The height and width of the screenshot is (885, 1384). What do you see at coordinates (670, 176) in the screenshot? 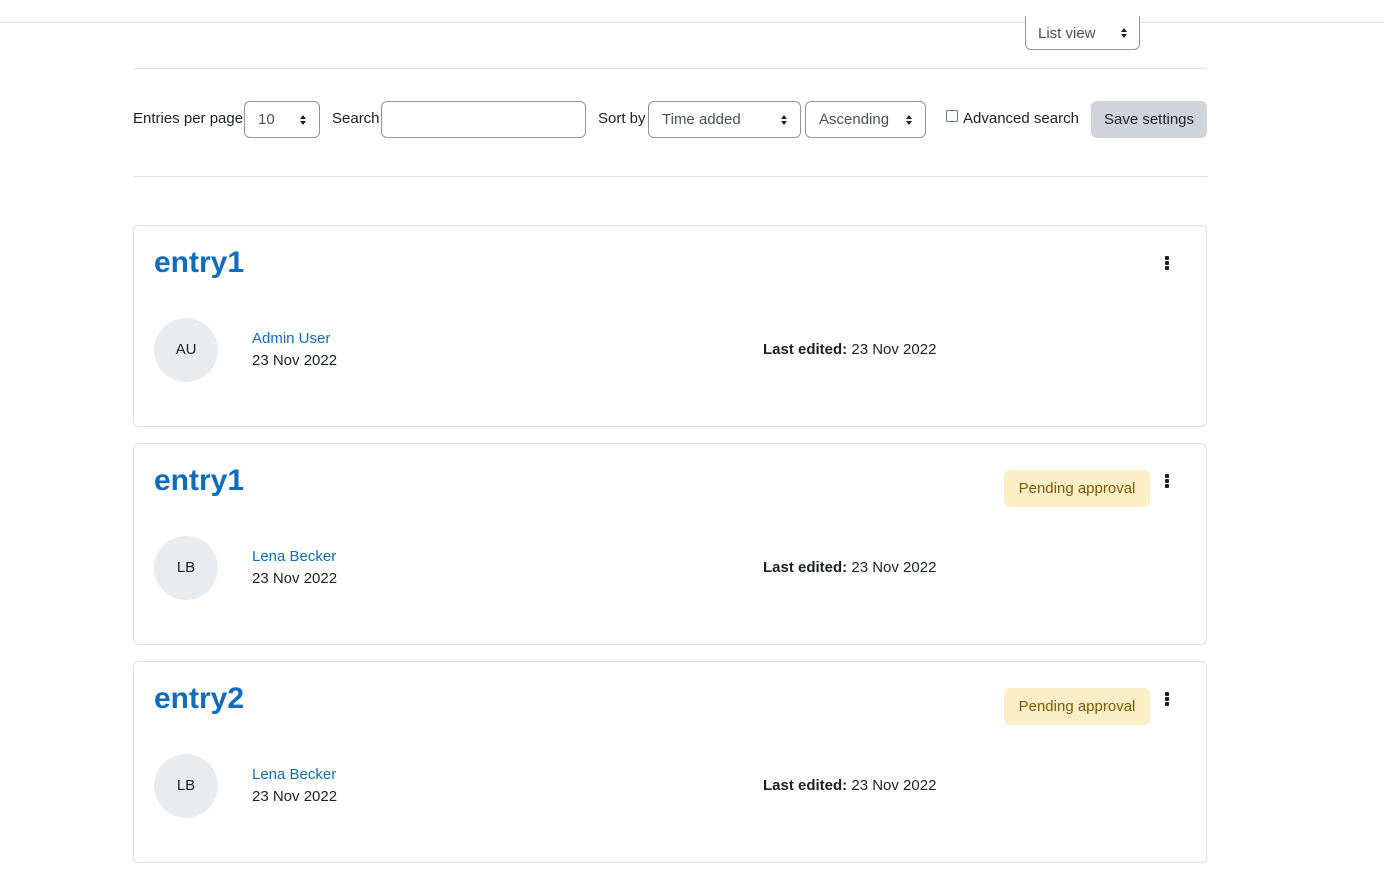
I see `divider-bottom` at bounding box center [670, 176].